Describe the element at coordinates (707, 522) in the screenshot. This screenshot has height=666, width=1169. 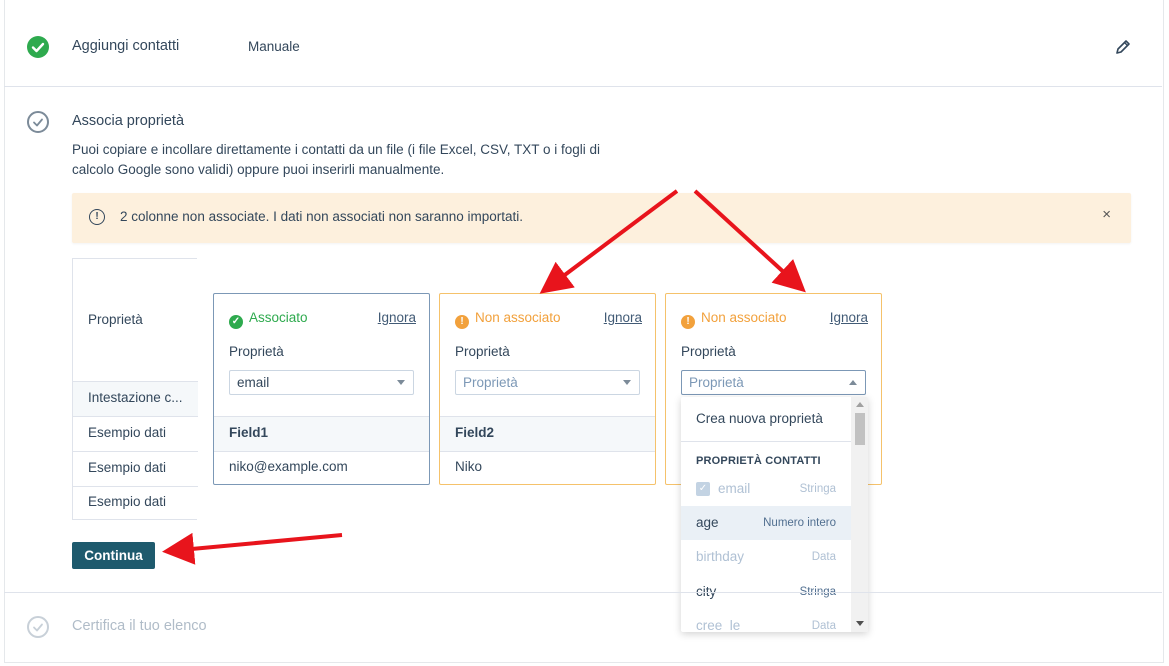
I see `option-label: age` at that location.